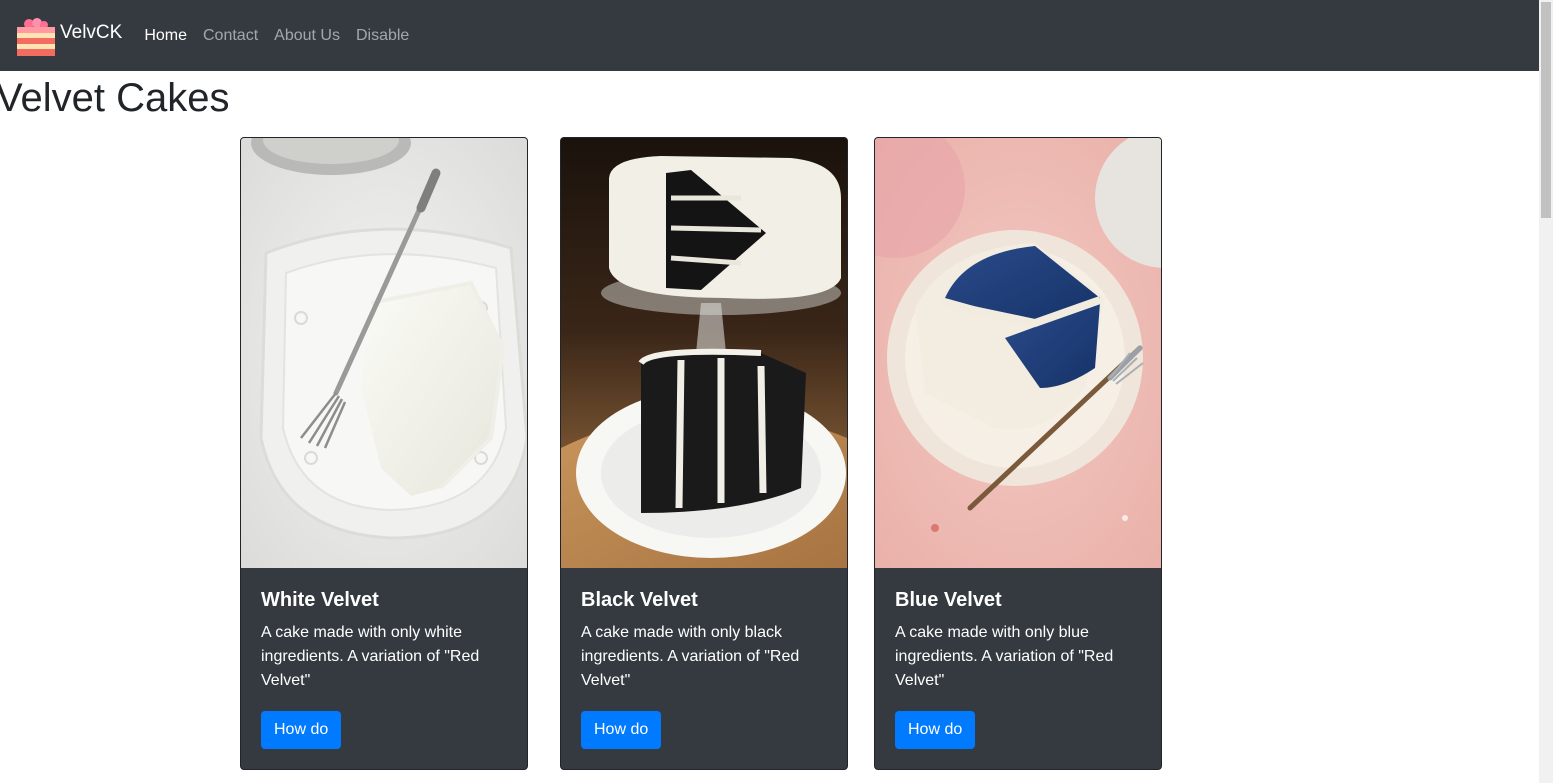 This screenshot has width=1553, height=783. What do you see at coordinates (1018, 353) in the screenshot?
I see `blue-velvet-cake-image` at bounding box center [1018, 353].